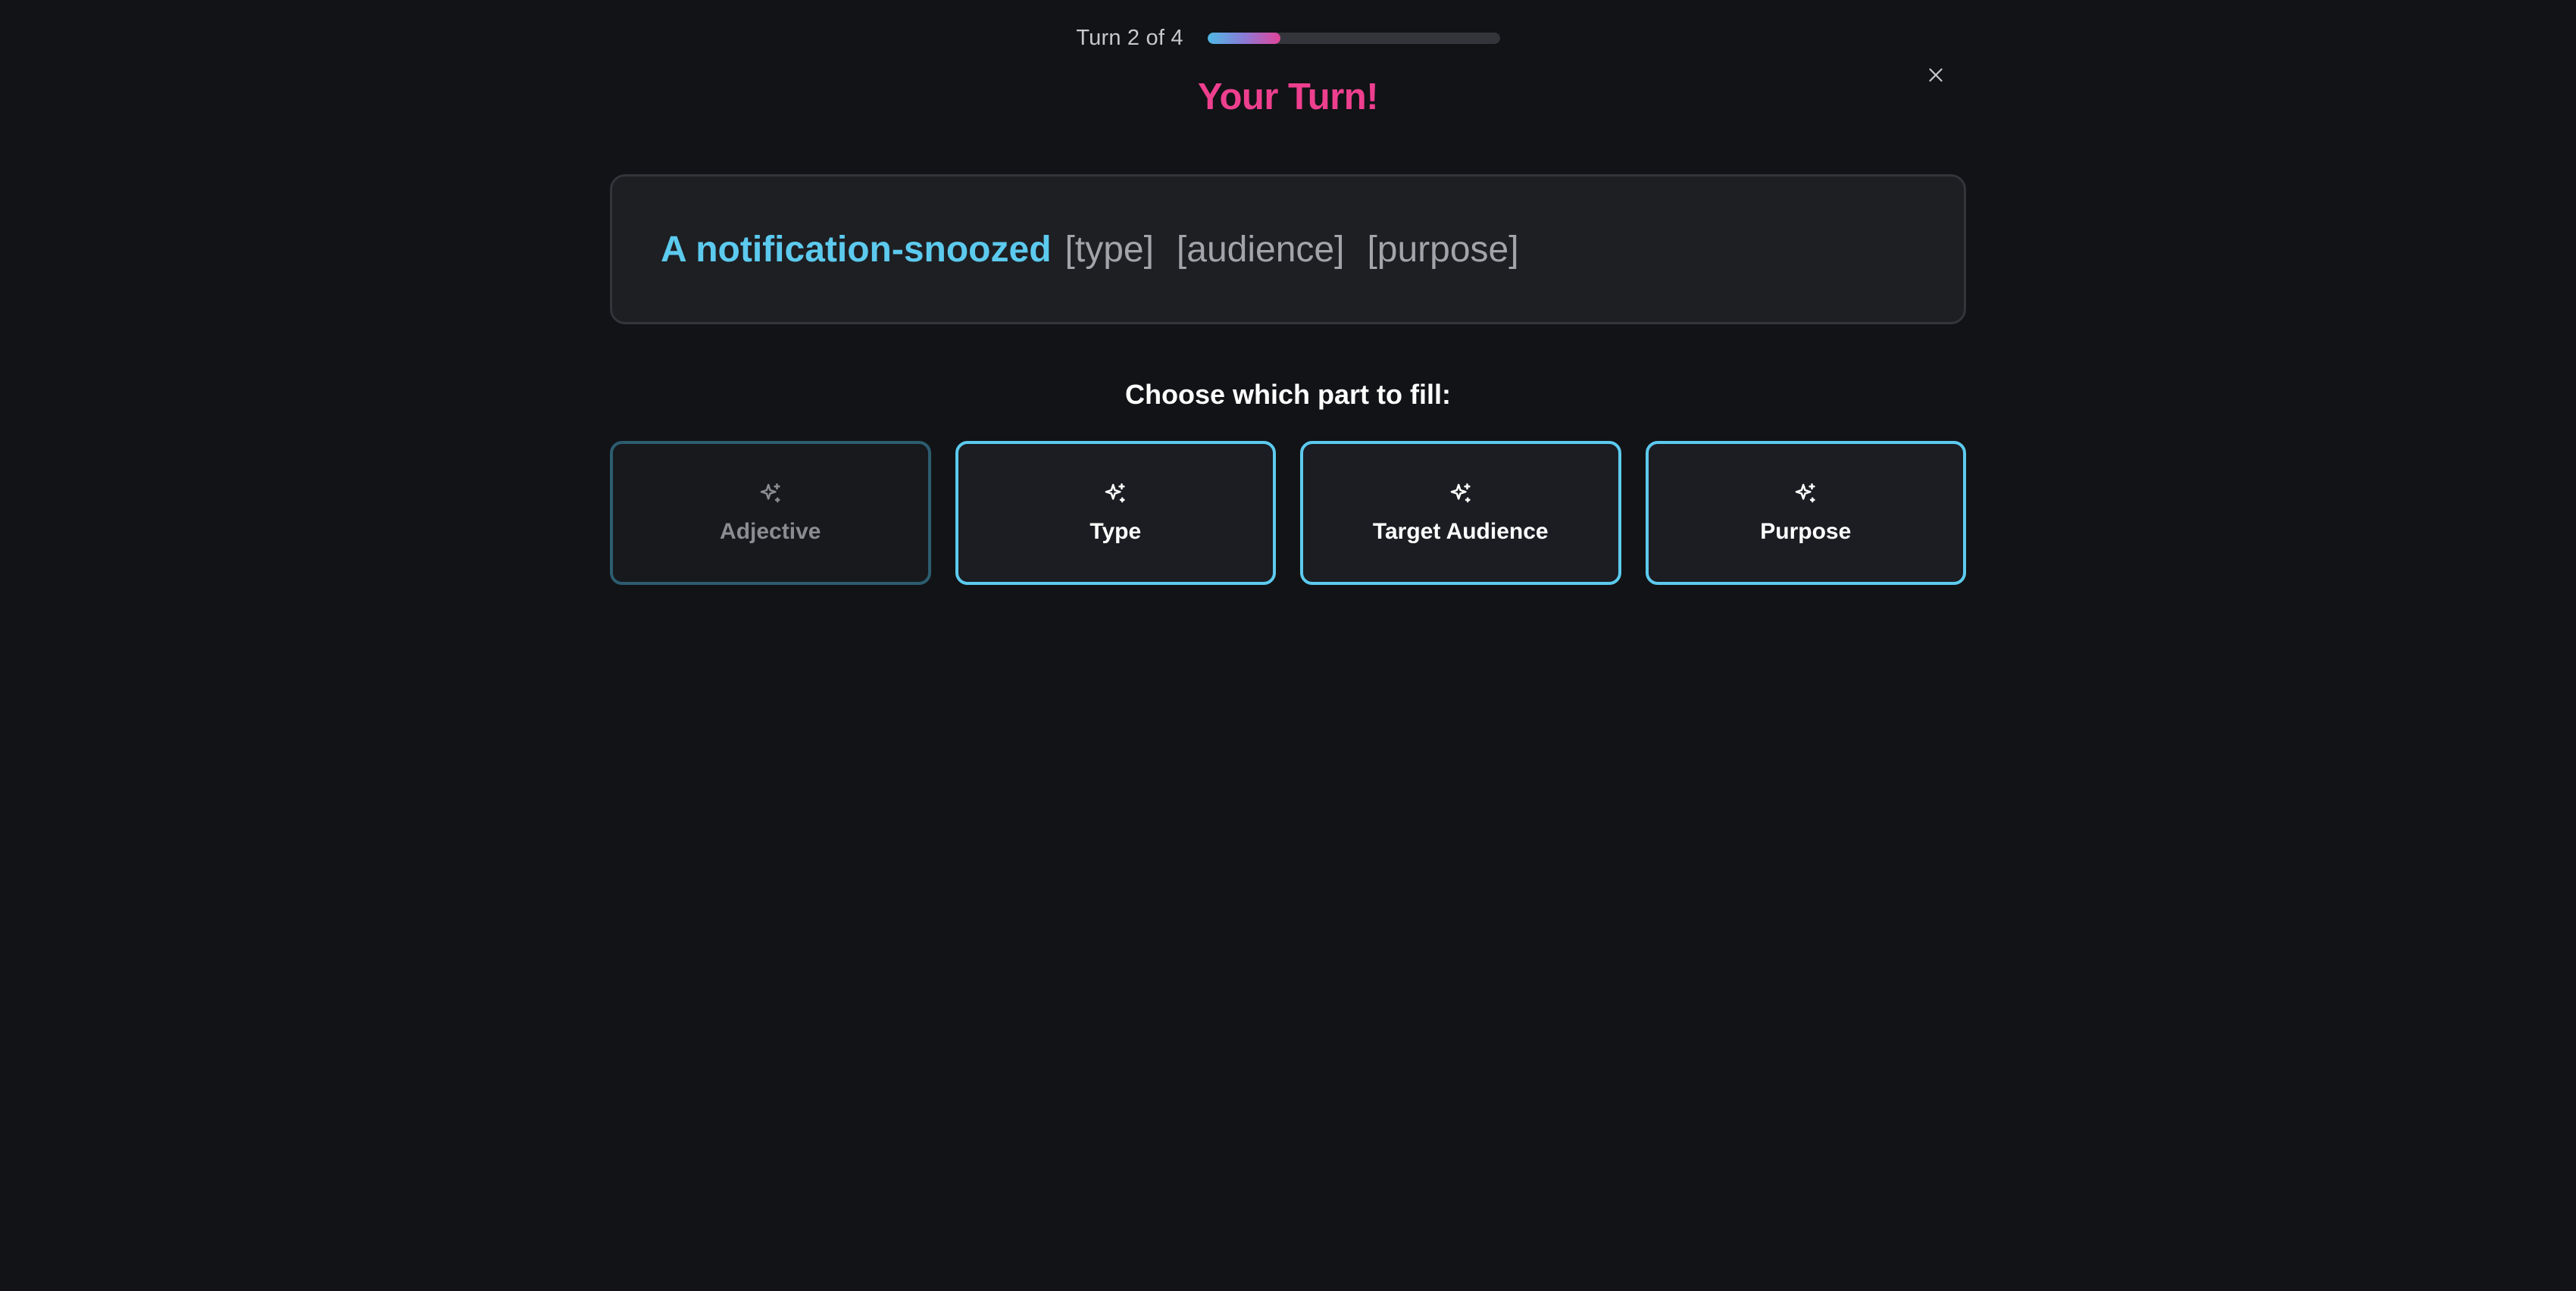  Describe the element at coordinates (1288, 394) in the screenshot. I see `choose-instruction: Choose which part to fill:` at that location.